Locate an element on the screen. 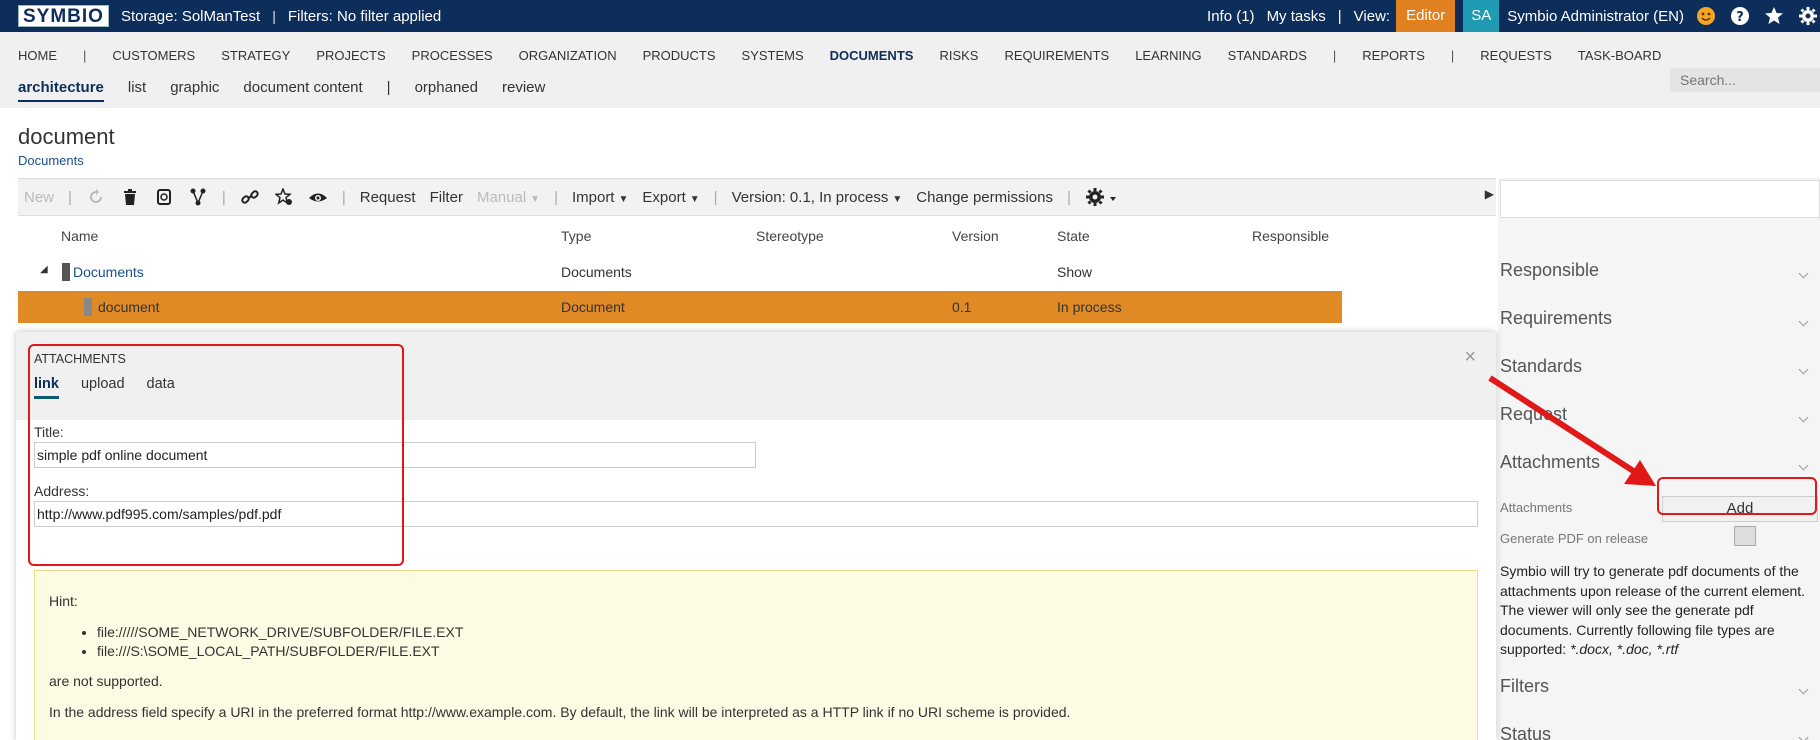 This screenshot has width=1820, height=740. page-title: document is located at coordinates (66, 136).